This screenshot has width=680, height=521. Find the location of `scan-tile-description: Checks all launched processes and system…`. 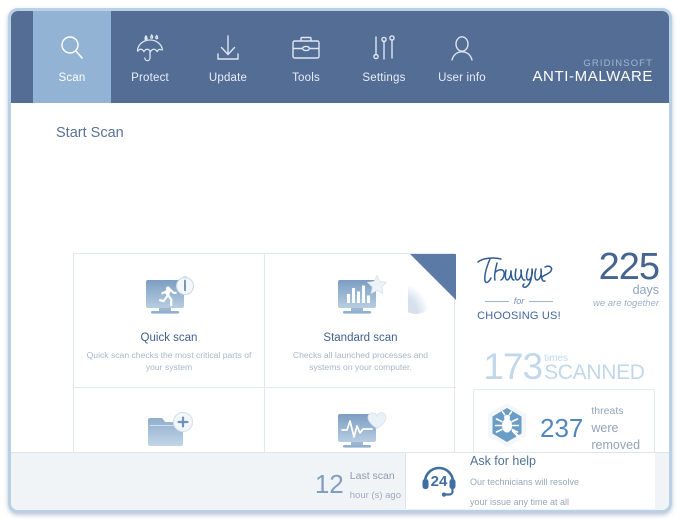

scan-tile-description: Checks all launched processes and system… is located at coordinates (360, 361).